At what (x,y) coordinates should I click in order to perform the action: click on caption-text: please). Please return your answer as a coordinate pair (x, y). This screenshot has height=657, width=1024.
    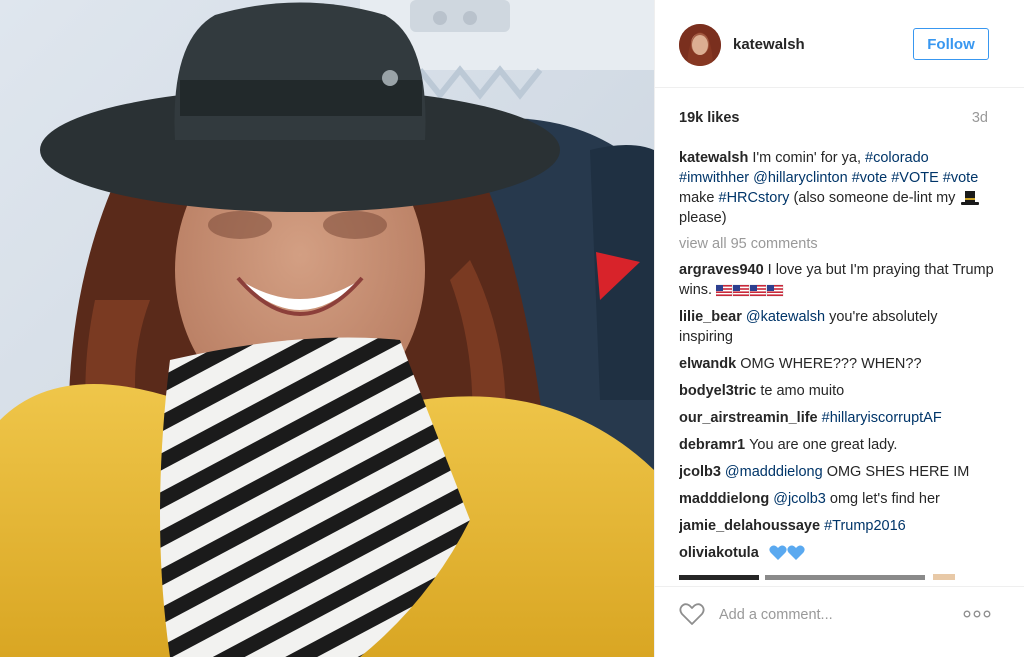
    Looking at the image, I should click on (703, 218).